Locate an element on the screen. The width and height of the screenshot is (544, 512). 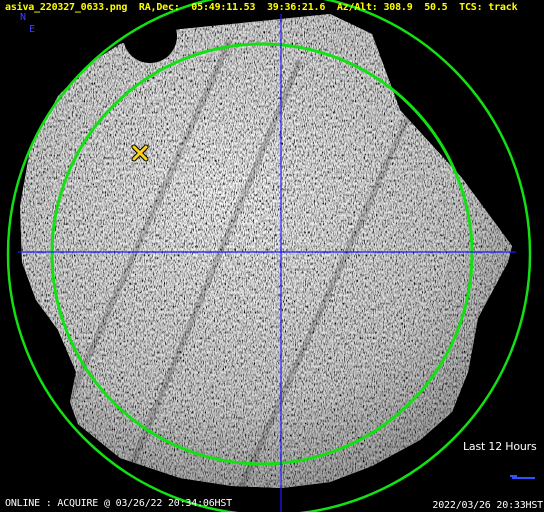
tcs-state: track is located at coordinates (503, 7).